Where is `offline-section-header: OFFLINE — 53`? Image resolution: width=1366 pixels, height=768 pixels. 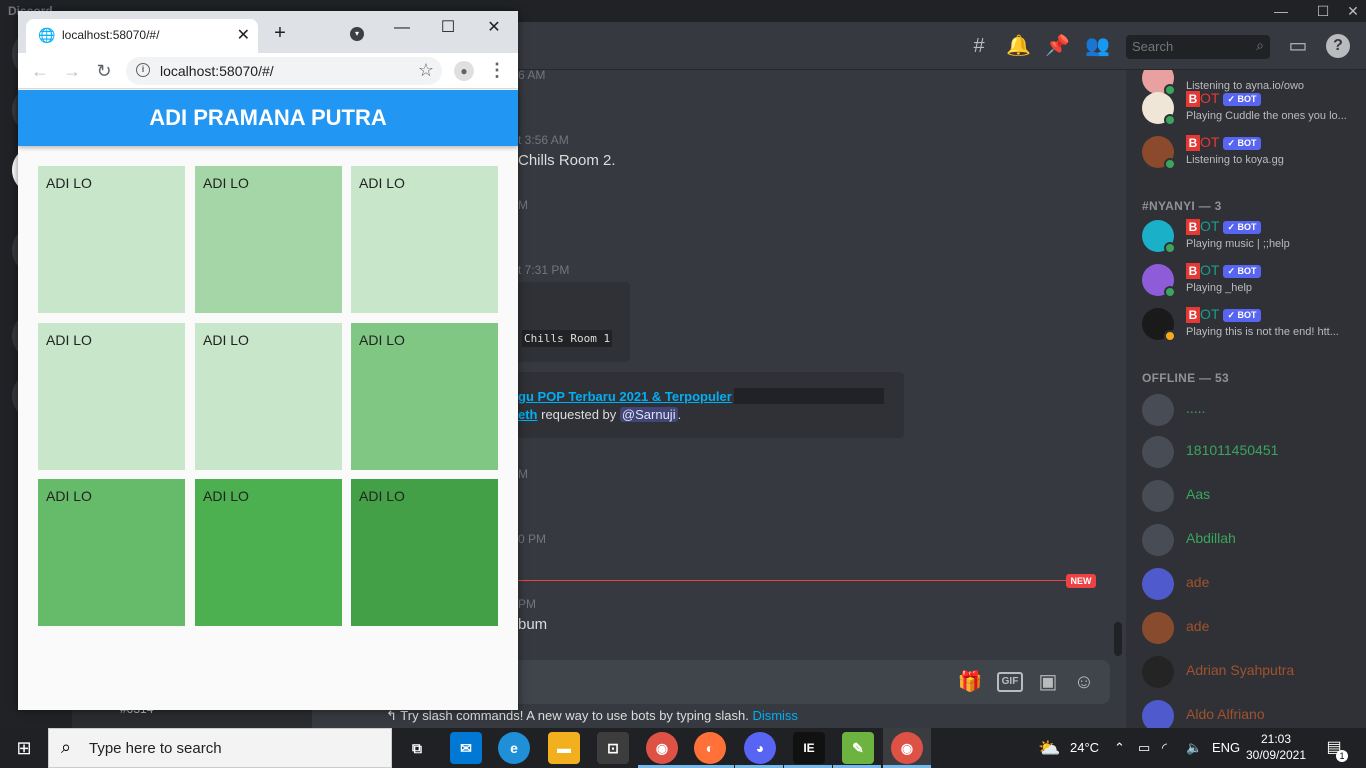
offline-section-header: OFFLINE — 53 is located at coordinates (1185, 378).